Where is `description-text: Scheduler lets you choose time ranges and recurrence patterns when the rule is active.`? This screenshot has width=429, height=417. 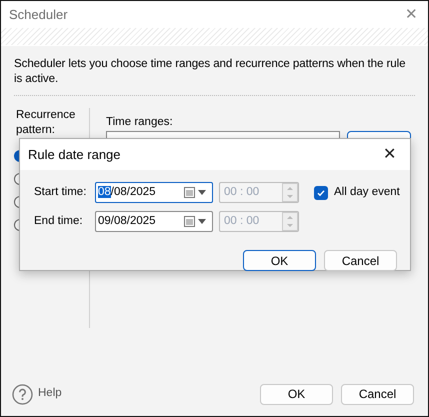
description-text: Scheduler lets you choose time ranges and recurrence patterns when the rule is active. is located at coordinates (209, 71).